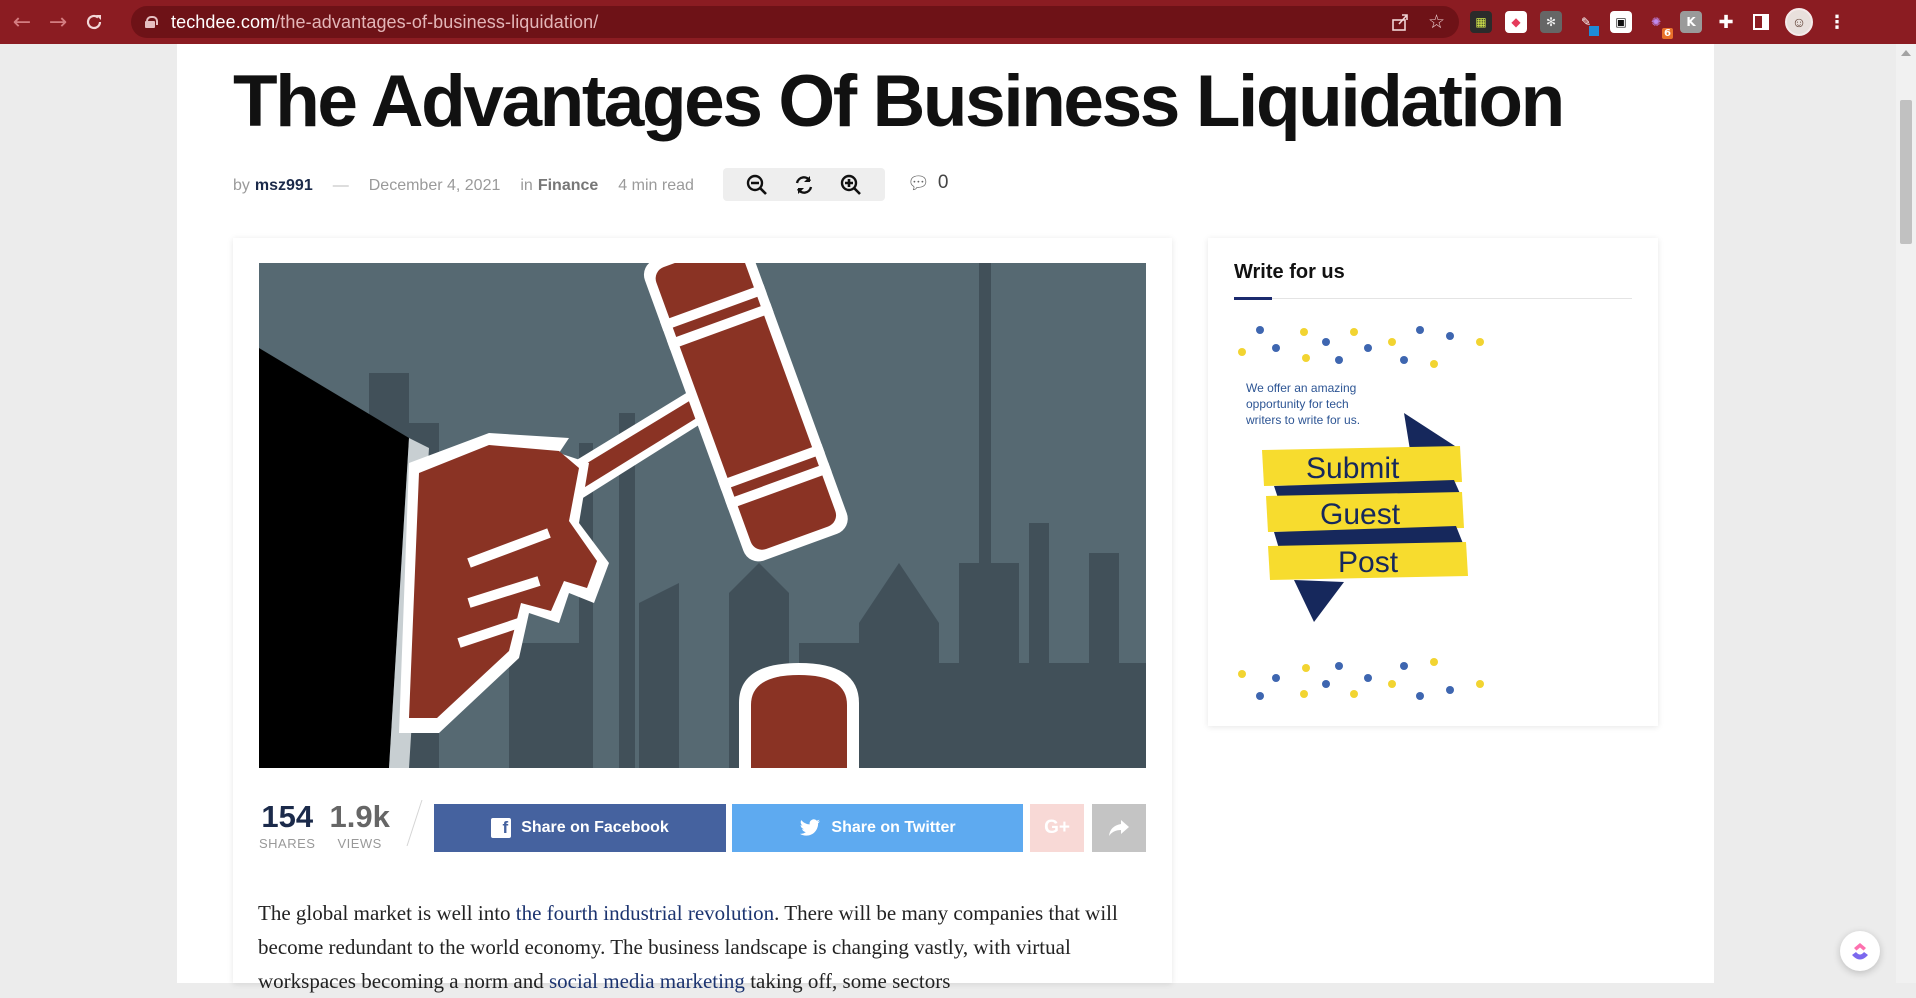 The width and height of the screenshot is (1916, 998). What do you see at coordinates (1551, 22) in the screenshot?
I see `extension-icon: ✻` at bounding box center [1551, 22].